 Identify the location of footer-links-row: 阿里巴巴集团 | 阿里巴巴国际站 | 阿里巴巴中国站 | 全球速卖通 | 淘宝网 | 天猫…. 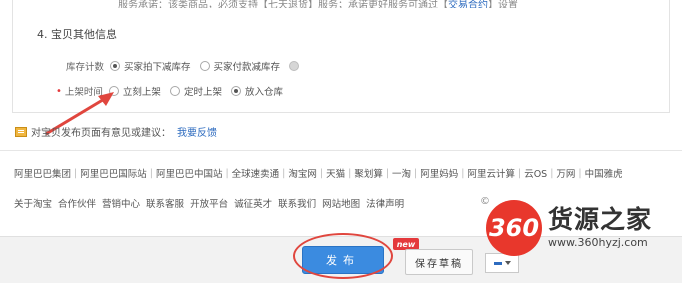
(318, 173).